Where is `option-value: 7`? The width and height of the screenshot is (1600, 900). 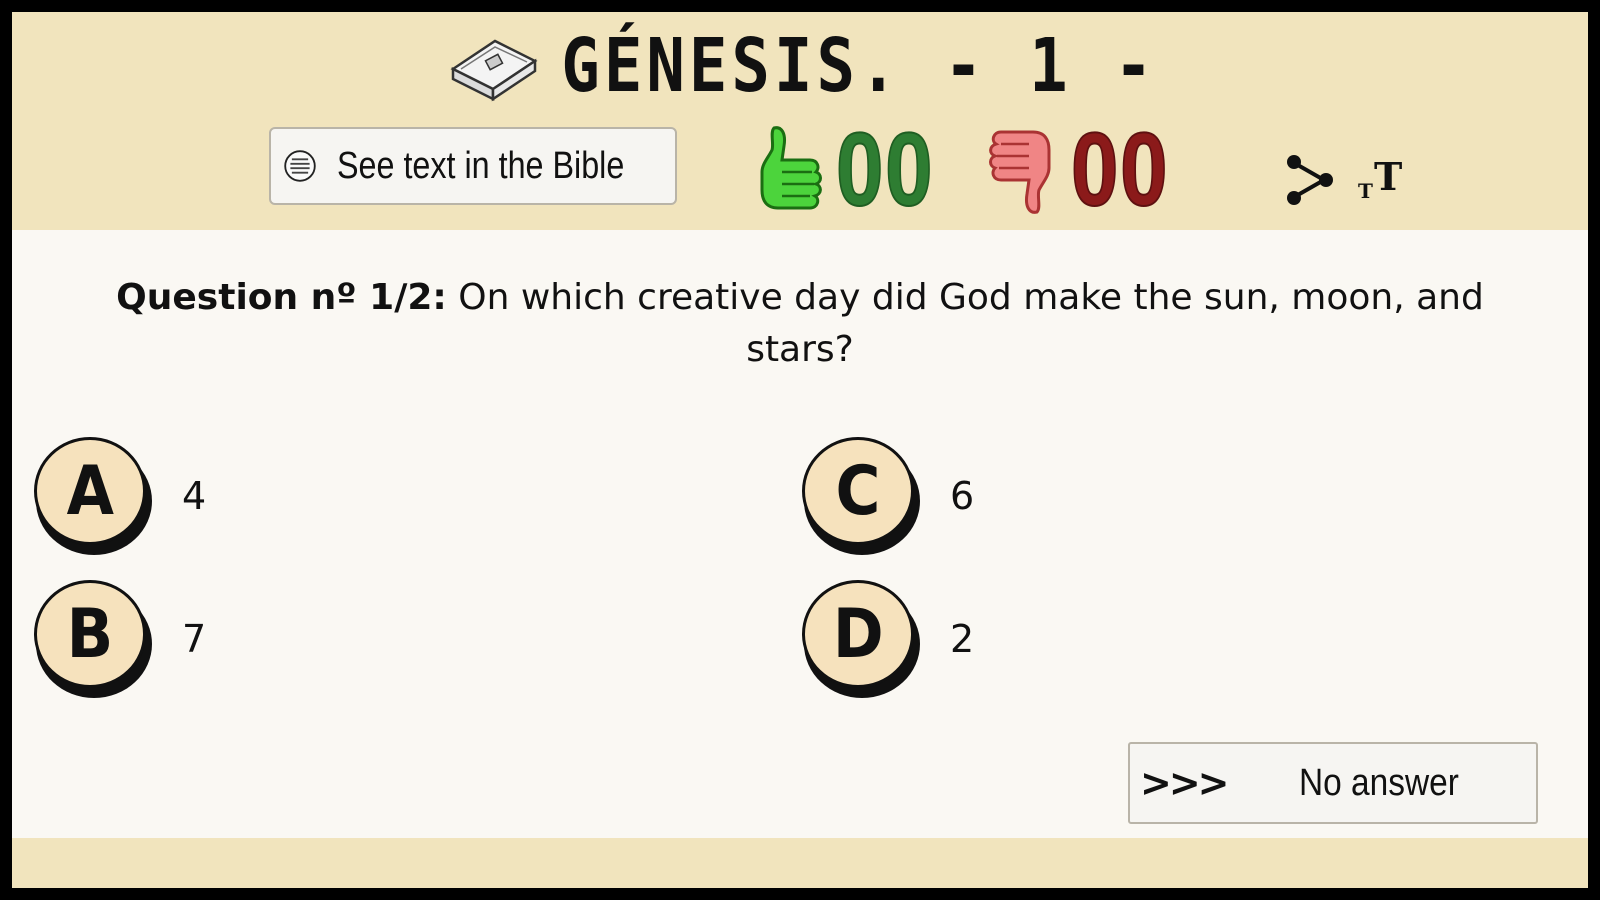 option-value: 7 is located at coordinates (194, 639).